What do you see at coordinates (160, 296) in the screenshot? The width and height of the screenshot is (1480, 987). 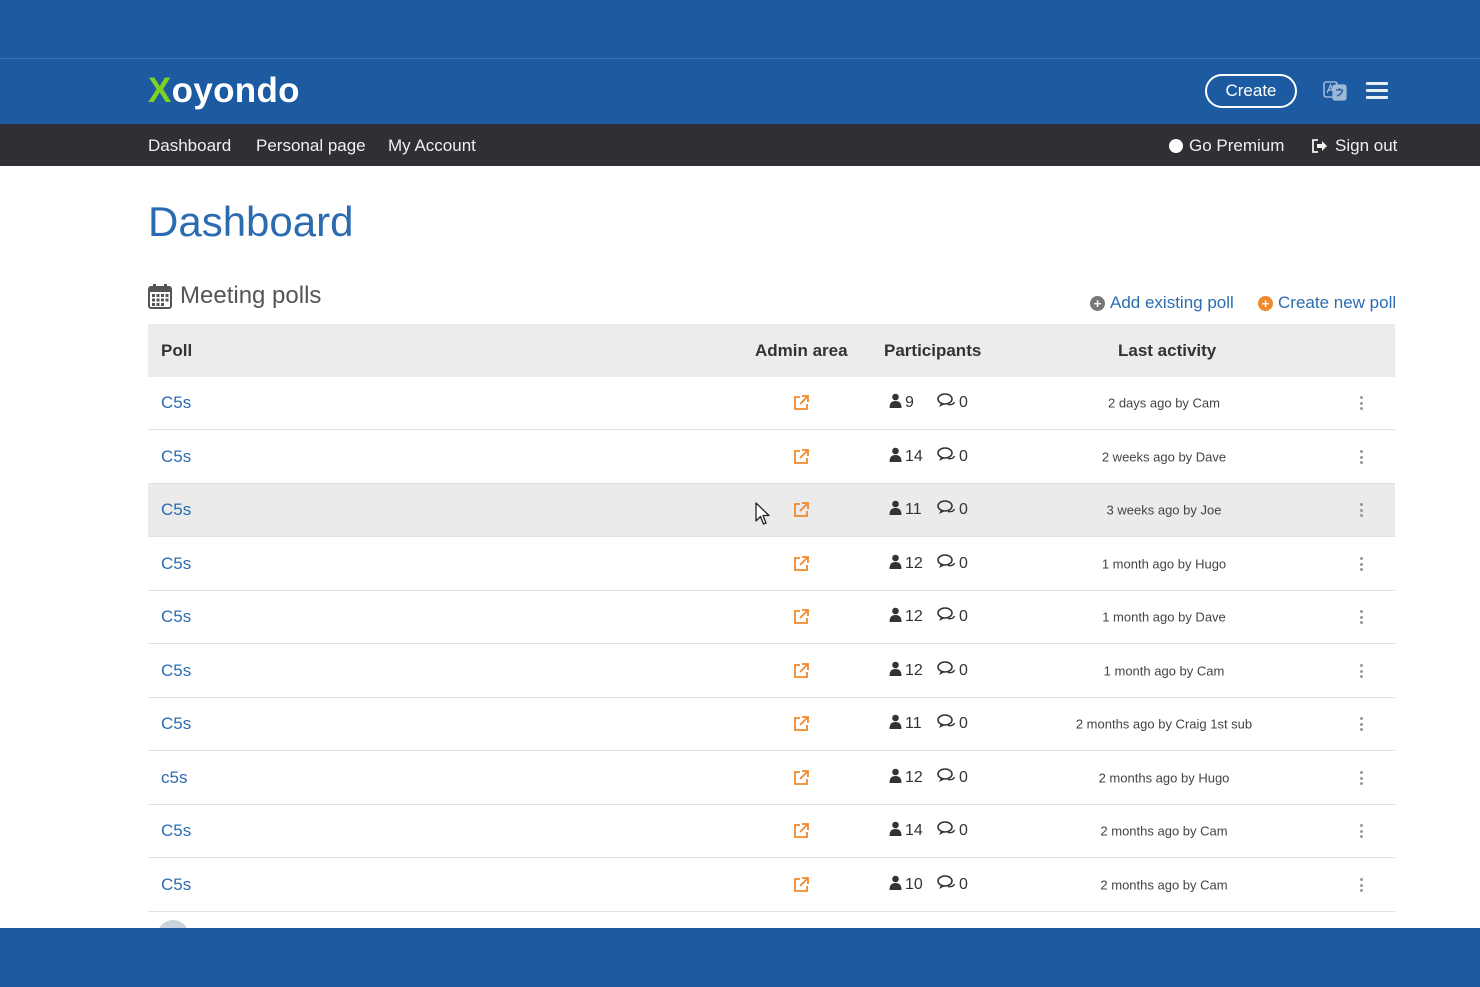 I see `calendar-icon` at bounding box center [160, 296].